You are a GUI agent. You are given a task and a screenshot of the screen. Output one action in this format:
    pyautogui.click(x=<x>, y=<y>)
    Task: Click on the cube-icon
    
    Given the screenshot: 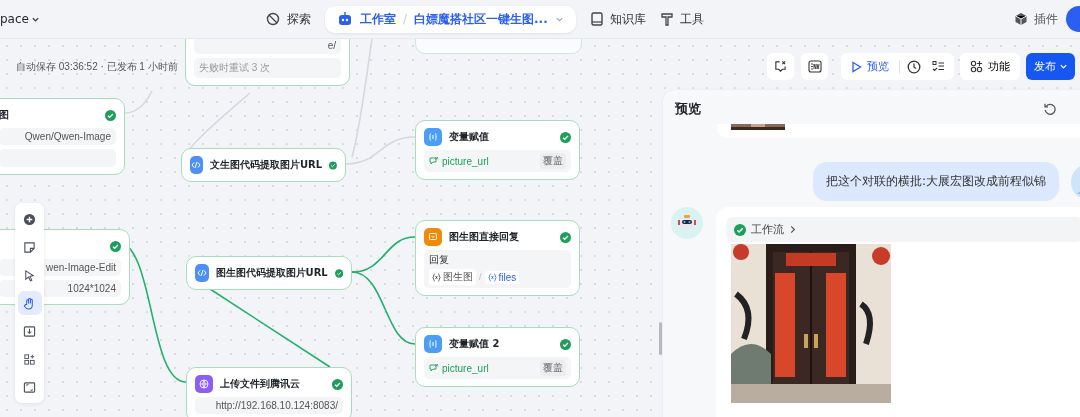 What is the action you would take?
    pyautogui.click(x=1021, y=19)
    